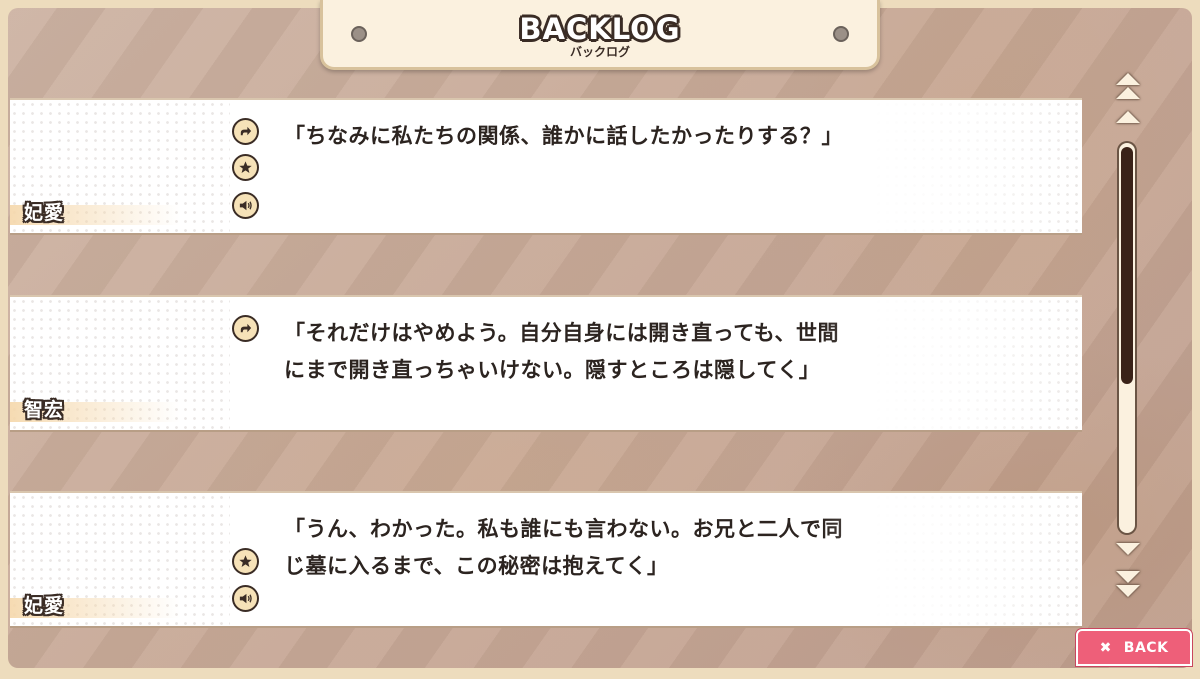  What do you see at coordinates (599, 52) in the screenshot?
I see `page-subtitle: バックログ` at bounding box center [599, 52].